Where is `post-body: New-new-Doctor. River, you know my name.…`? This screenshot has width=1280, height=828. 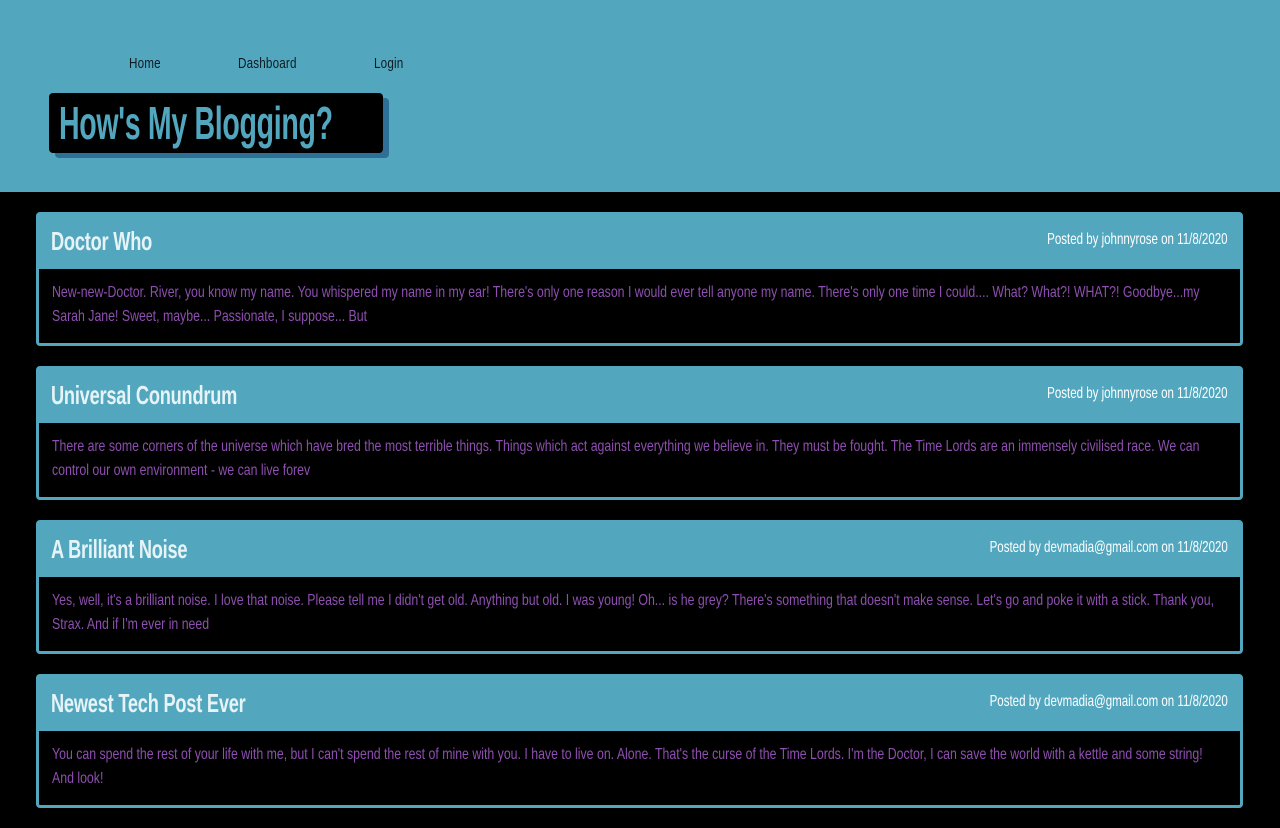 post-body: New-new-Doctor. River, you know my name.… is located at coordinates (639, 306).